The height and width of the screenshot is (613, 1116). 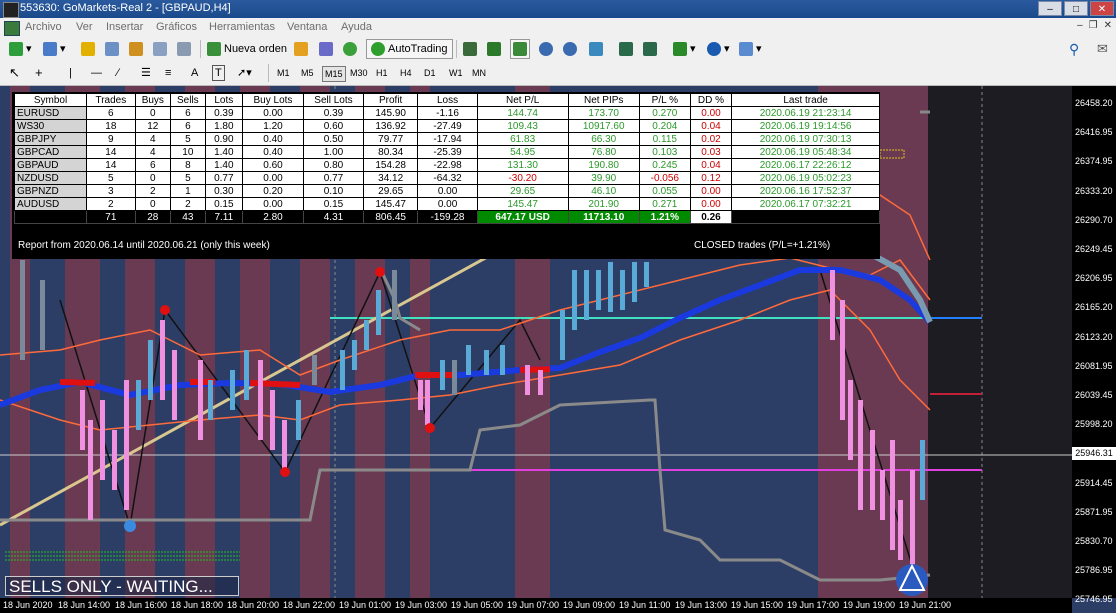 I want to click on templates-button: ▾, so click(x=750, y=49).